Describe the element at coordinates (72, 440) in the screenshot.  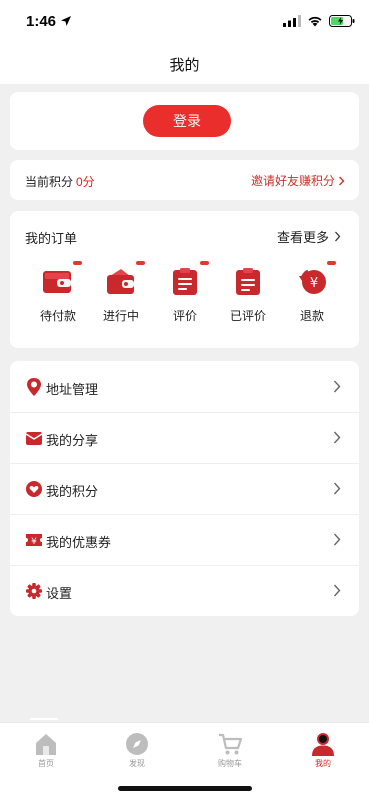
I see `menu-item-share-label: 我的分享` at that location.